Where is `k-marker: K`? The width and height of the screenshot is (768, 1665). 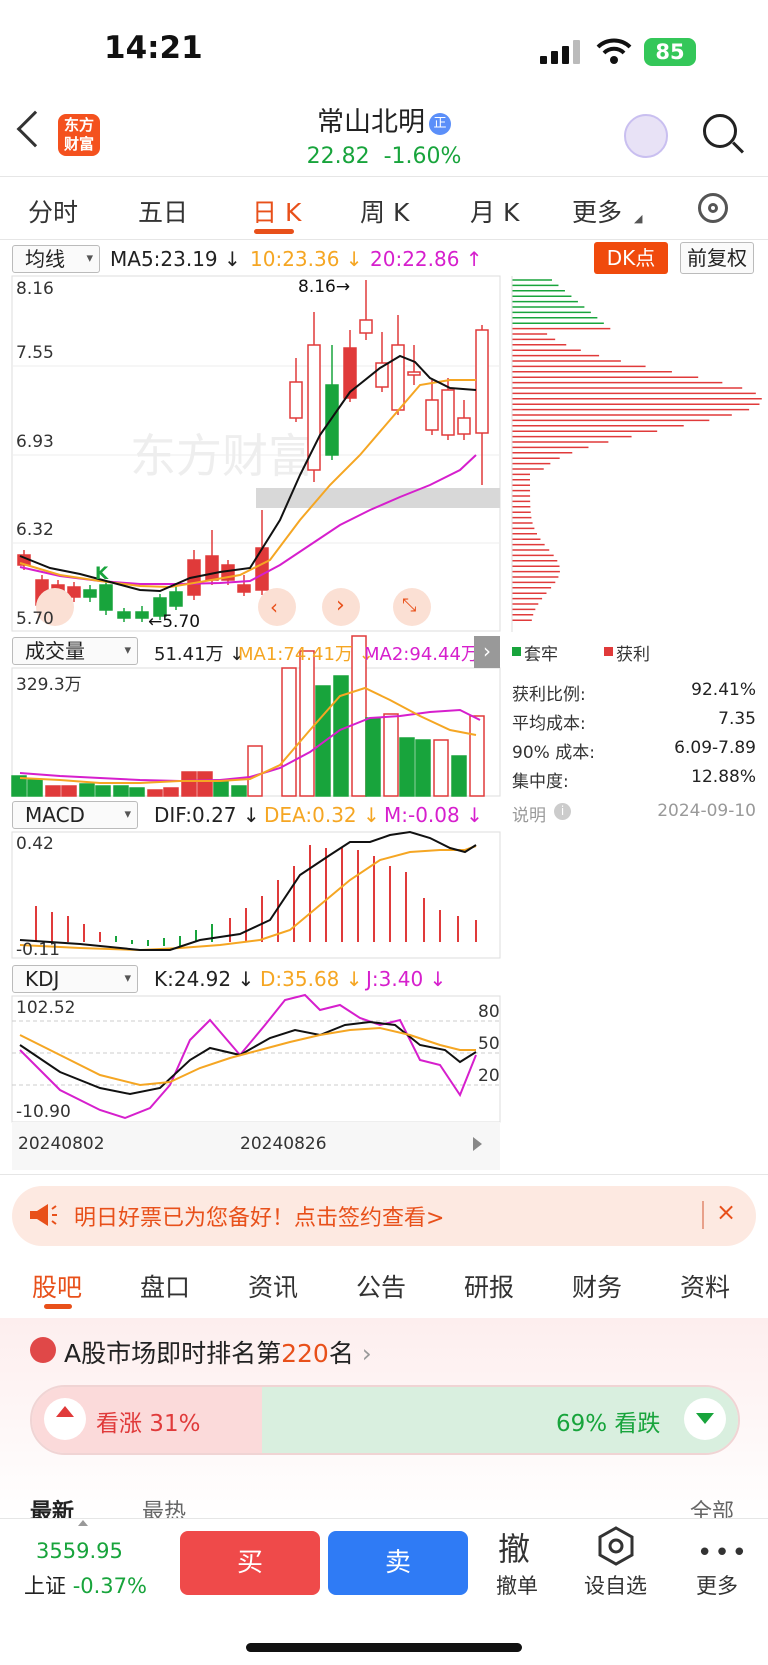
k-marker: K is located at coordinates (102, 574).